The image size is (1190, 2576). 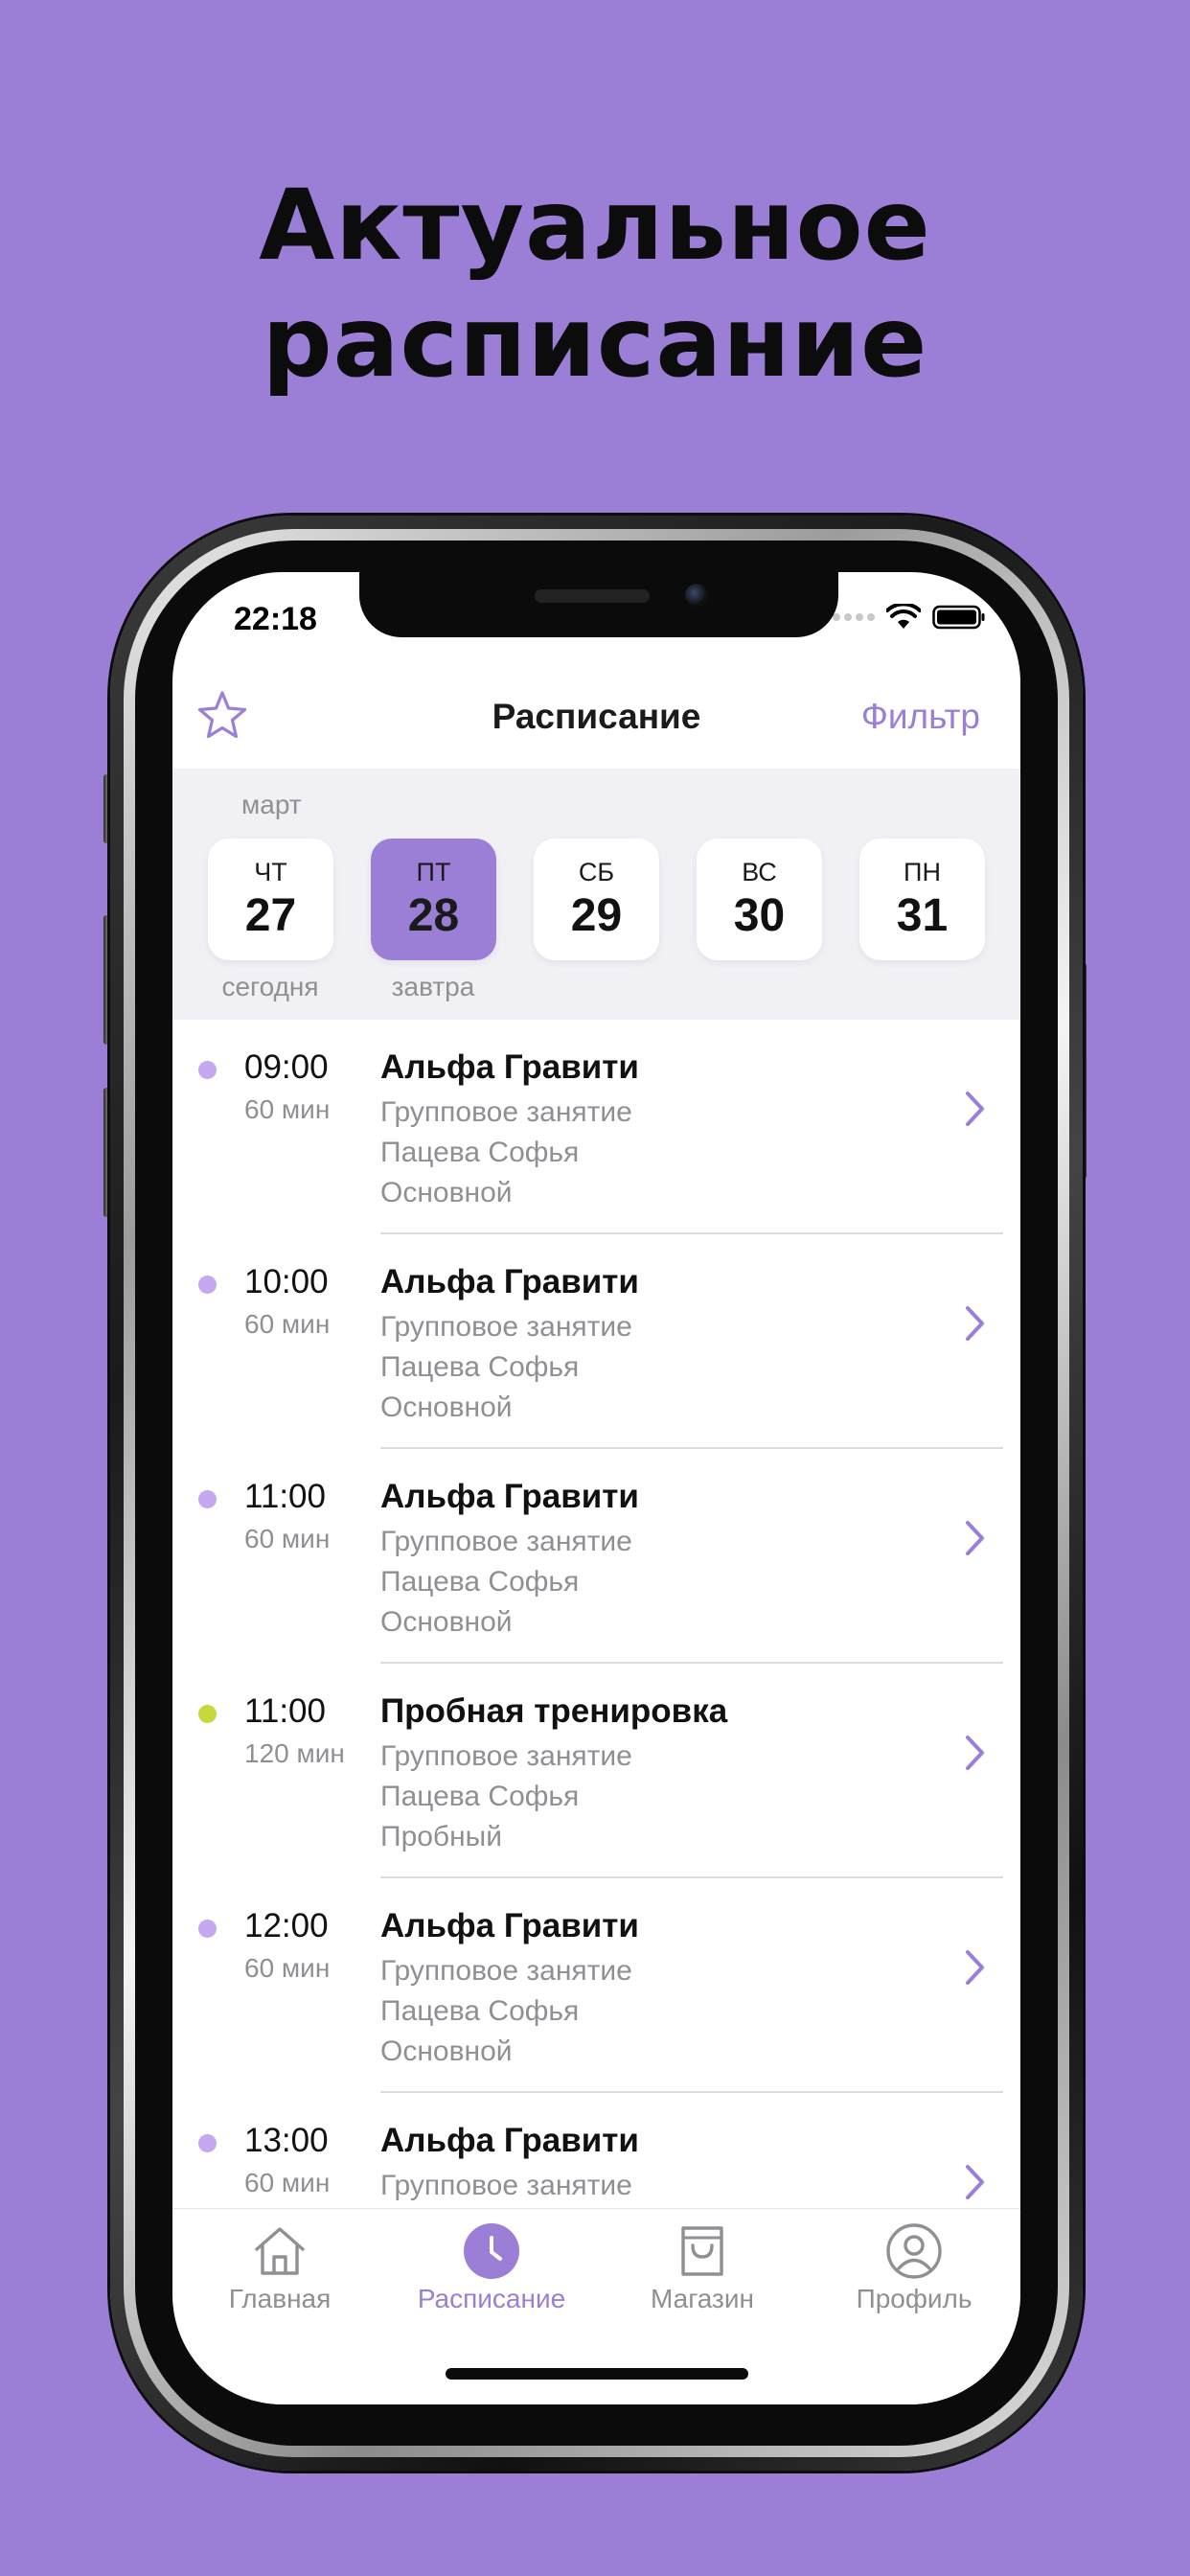 What do you see at coordinates (595, 343) in the screenshot?
I see `headline-line-2: расписание` at bounding box center [595, 343].